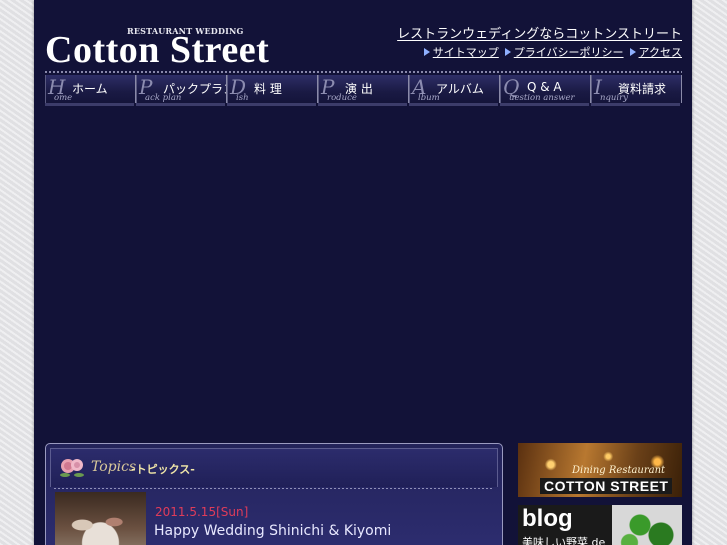 This screenshot has width=727, height=545. I want to click on topic-date: 2011.5.15[Sun], so click(202, 512).